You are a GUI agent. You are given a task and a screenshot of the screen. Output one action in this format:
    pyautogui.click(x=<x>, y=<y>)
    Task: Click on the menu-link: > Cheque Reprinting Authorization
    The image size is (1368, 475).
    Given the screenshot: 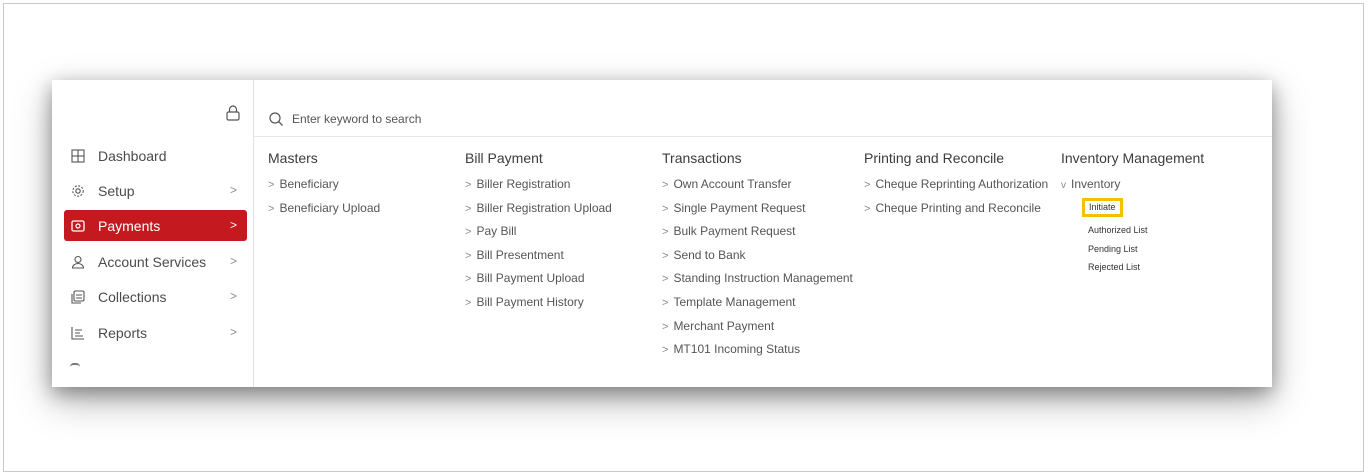 What is the action you would take?
    pyautogui.click(x=956, y=187)
    